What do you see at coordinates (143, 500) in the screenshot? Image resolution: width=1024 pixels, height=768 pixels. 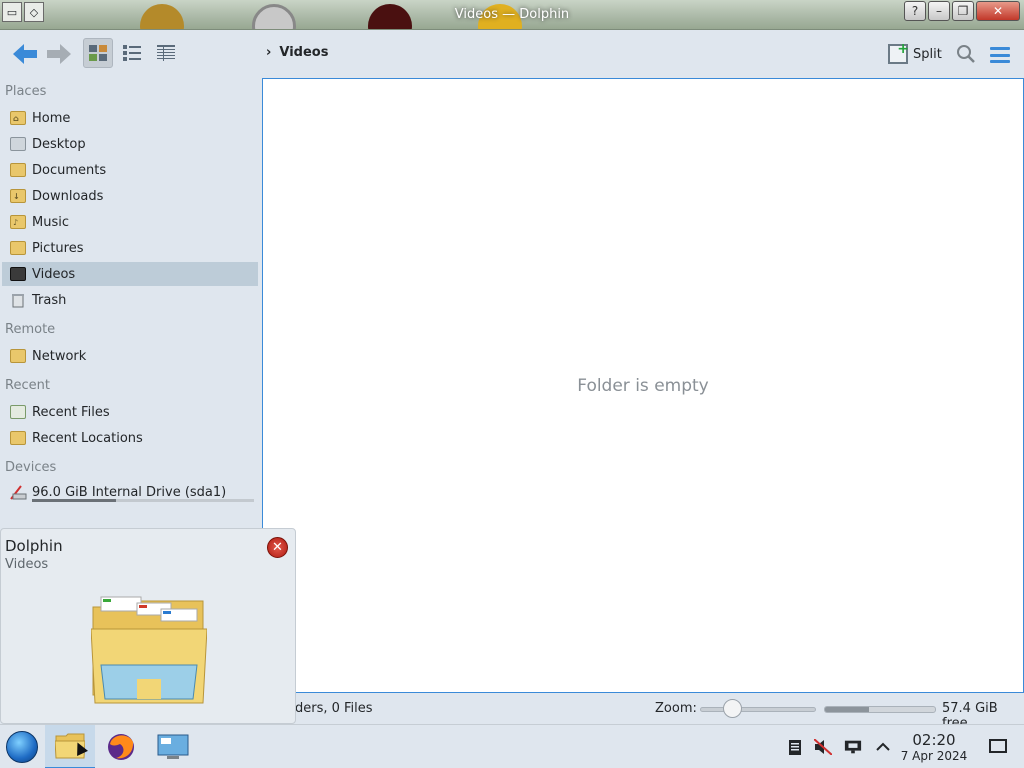 I see `drive-usage-bar` at bounding box center [143, 500].